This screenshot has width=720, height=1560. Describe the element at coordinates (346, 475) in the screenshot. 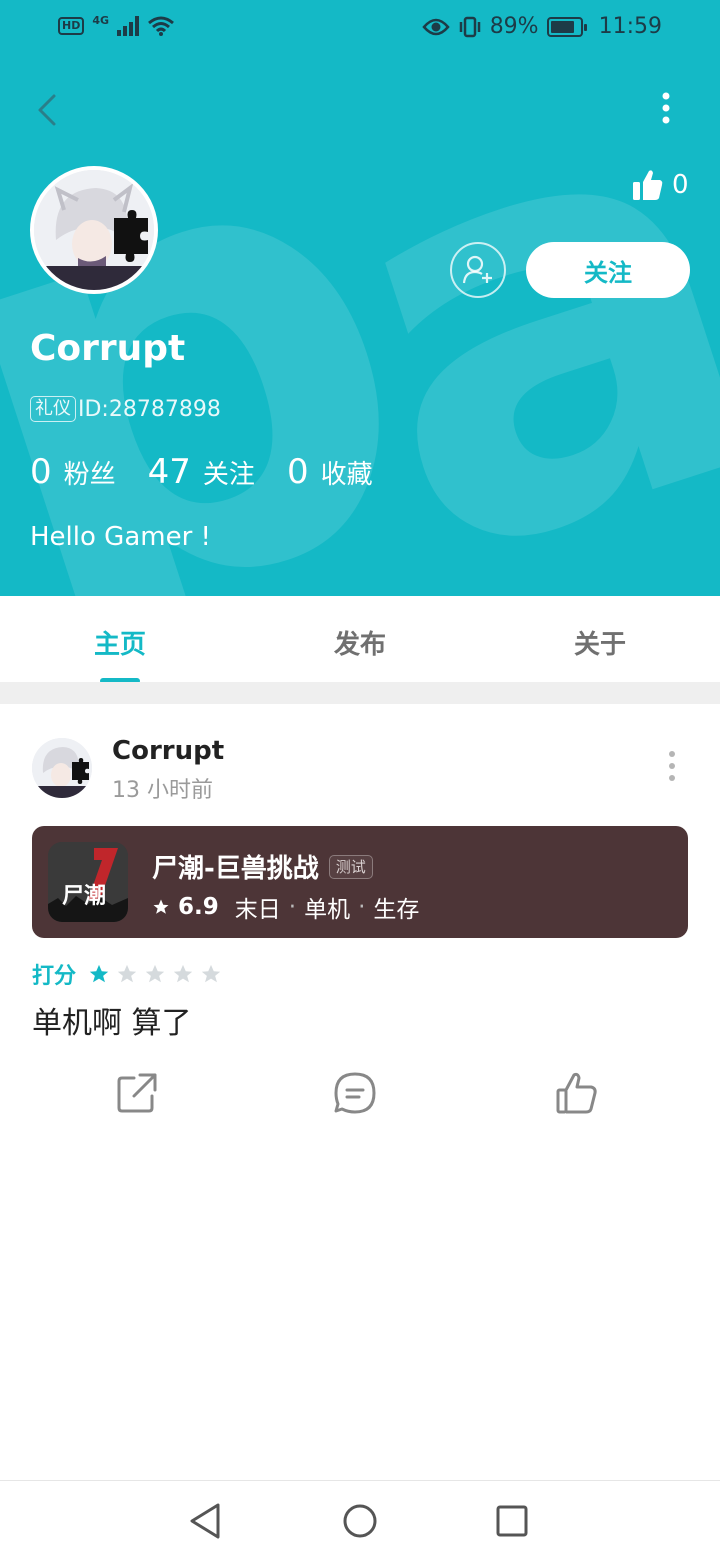

I see `stat-label: 收藏` at that location.